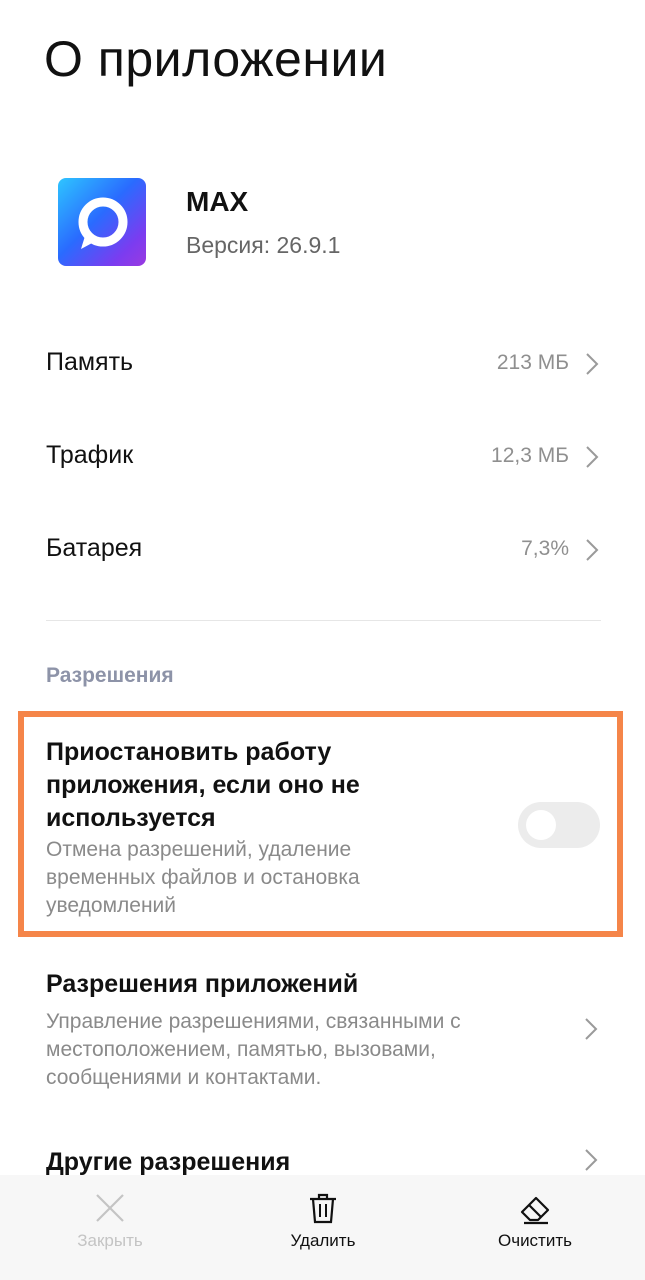  I want to click on page-title: О приложении, so click(216, 59).